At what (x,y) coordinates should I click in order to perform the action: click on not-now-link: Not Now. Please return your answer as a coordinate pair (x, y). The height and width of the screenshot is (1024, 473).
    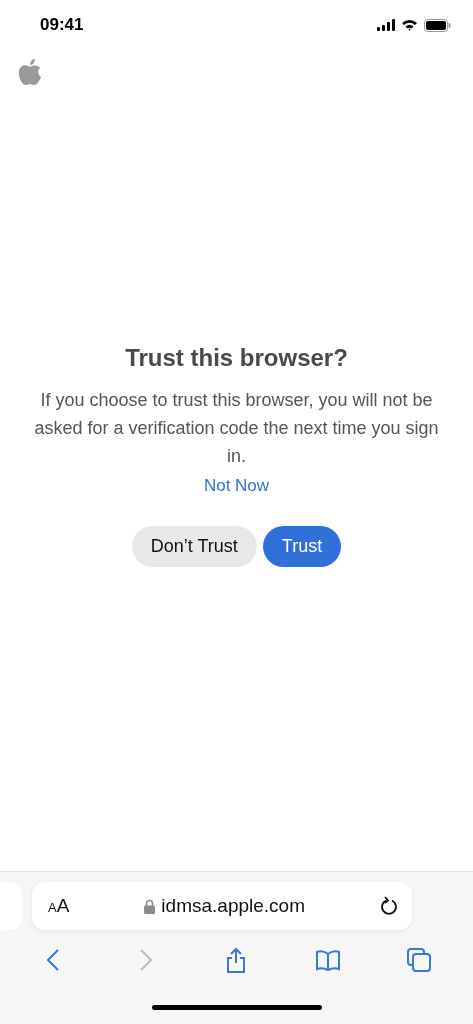
    Looking at the image, I should click on (236, 486).